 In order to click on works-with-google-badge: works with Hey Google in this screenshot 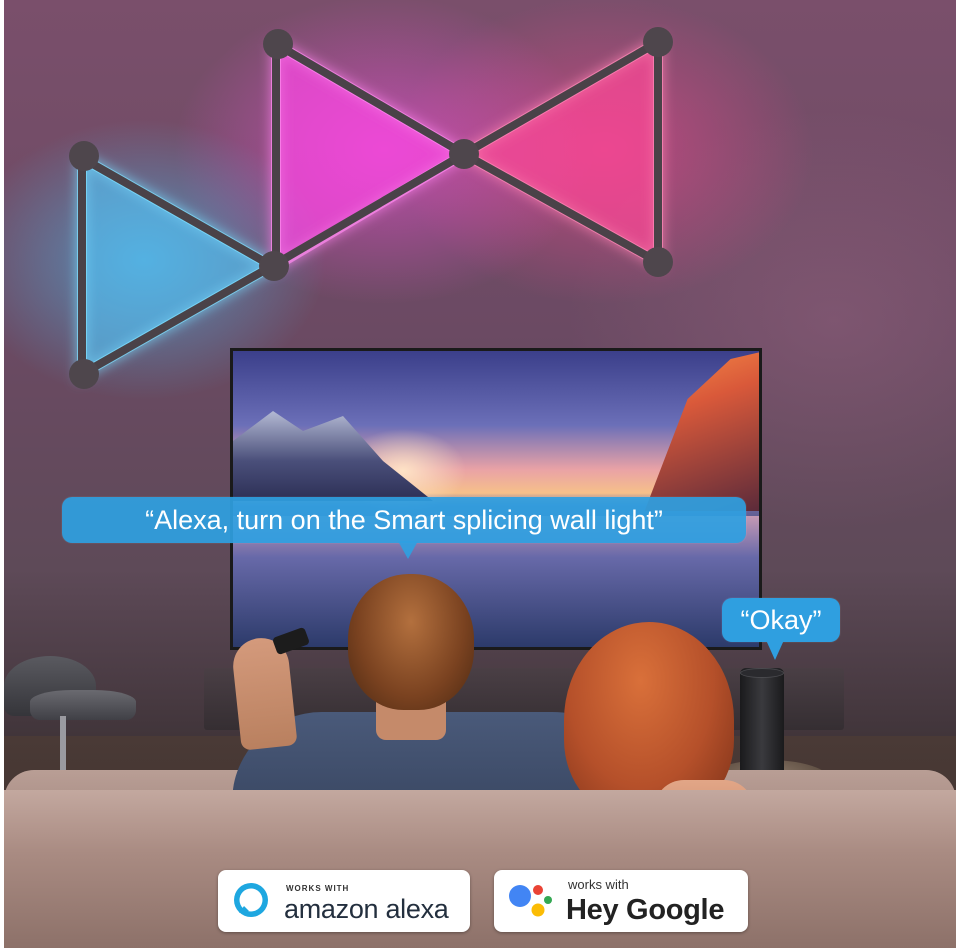, I will do `click(621, 901)`.